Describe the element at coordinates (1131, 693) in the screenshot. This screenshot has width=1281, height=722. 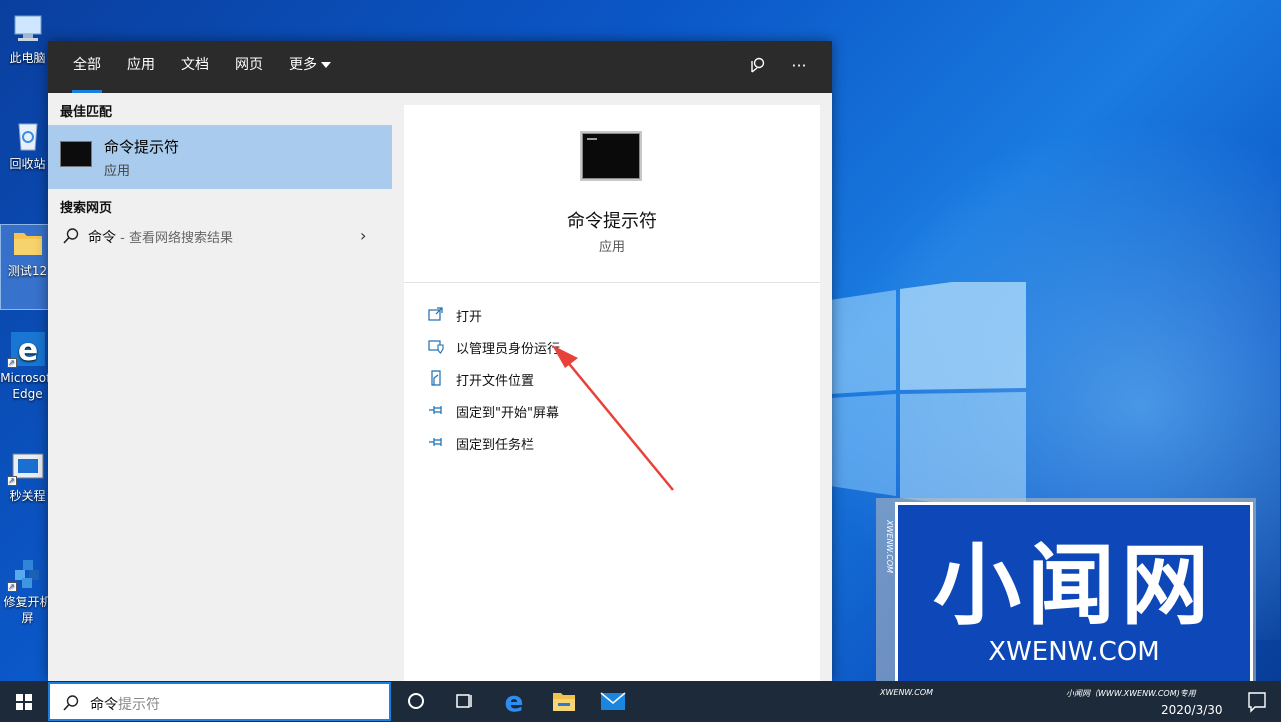
I see `watermark-footer-right: 小闻网（WWW.XWENW.COM)专用` at that location.